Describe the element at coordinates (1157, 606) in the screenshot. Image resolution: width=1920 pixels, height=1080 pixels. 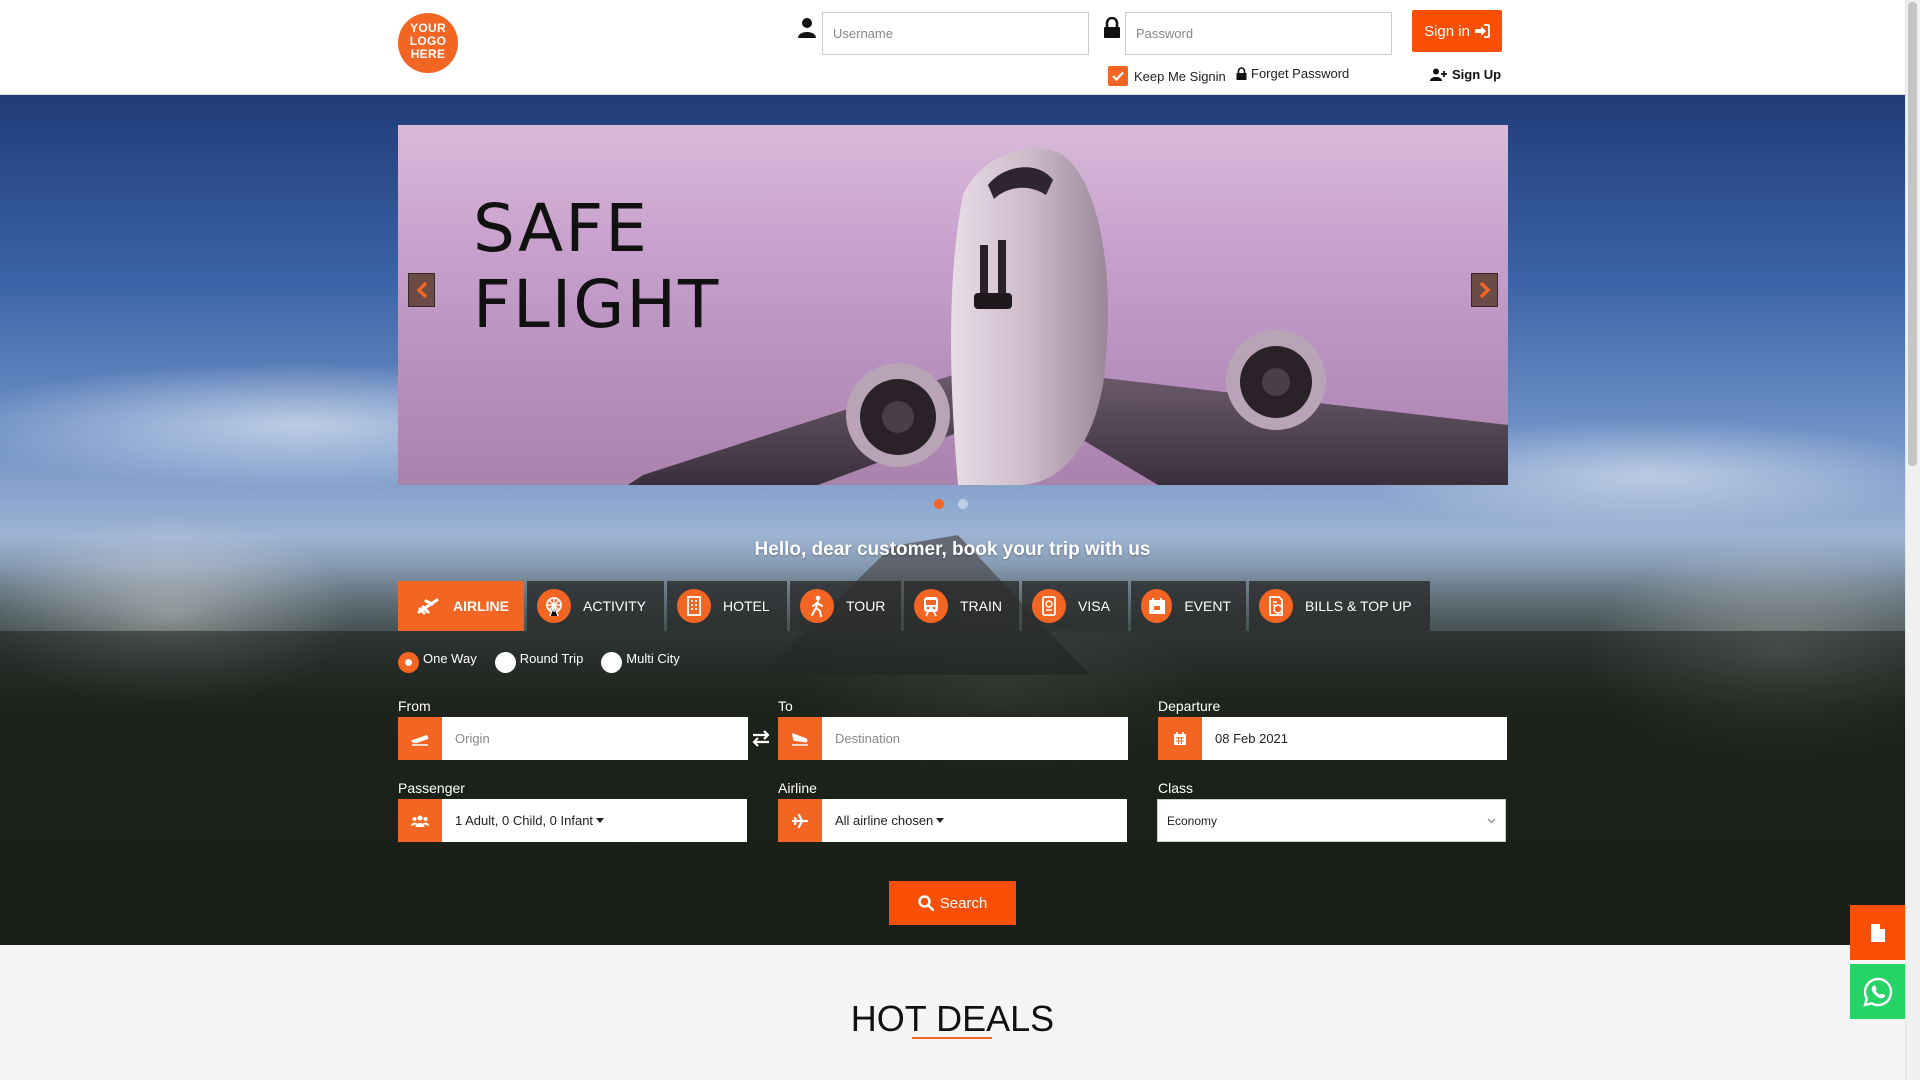
I see `calendar-event-icon` at that location.